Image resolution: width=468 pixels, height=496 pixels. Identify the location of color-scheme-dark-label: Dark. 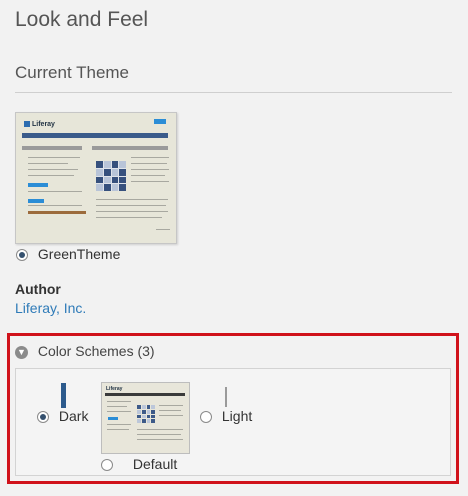
(73, 416).